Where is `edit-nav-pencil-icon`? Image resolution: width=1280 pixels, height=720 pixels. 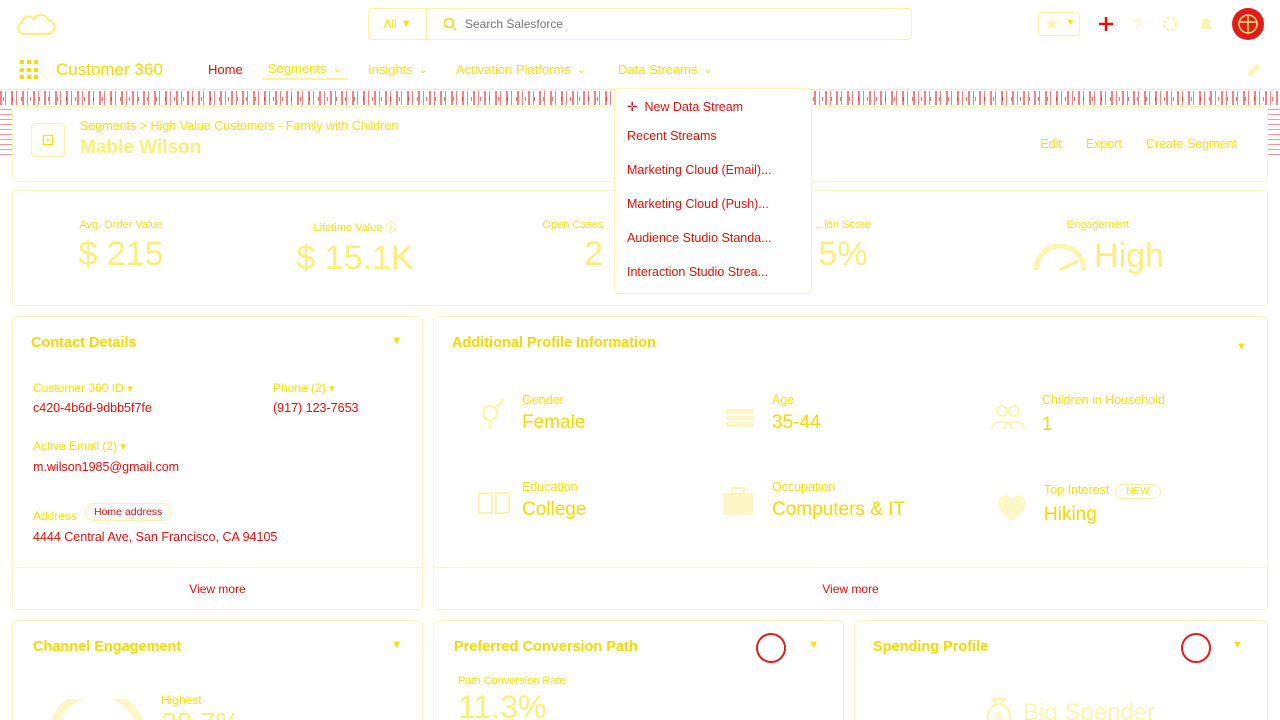
edit-nav-pencil-icon is located at coordinates (1254, 70).